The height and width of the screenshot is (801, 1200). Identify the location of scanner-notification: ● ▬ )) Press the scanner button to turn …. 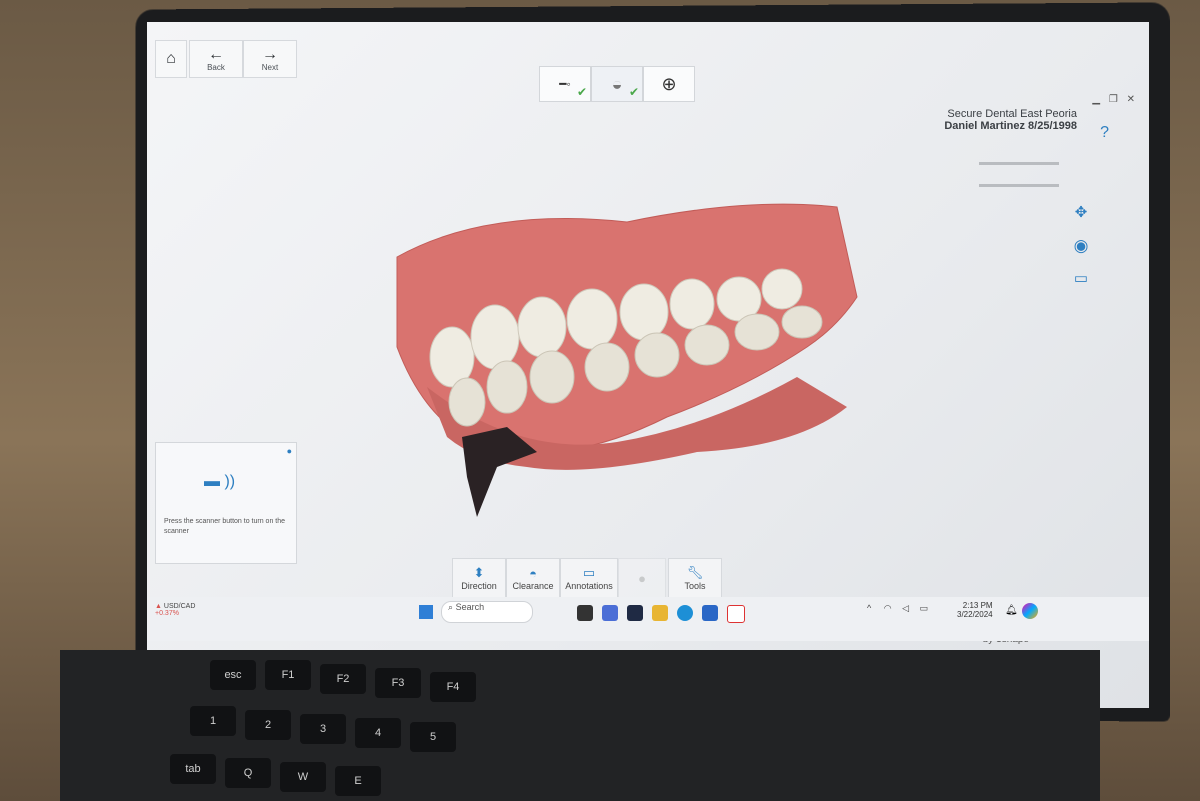
(226, 503).